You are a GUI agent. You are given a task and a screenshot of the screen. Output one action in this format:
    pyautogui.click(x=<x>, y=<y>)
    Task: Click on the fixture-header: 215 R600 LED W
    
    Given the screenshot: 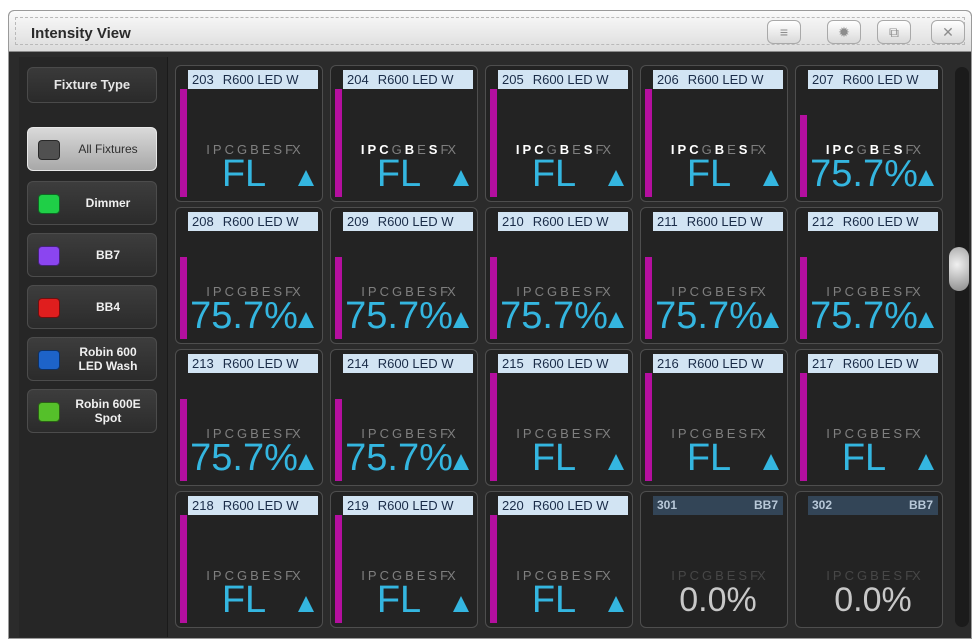 What is the action you would take?
    pyautogui.click(x=563, y=363)
    